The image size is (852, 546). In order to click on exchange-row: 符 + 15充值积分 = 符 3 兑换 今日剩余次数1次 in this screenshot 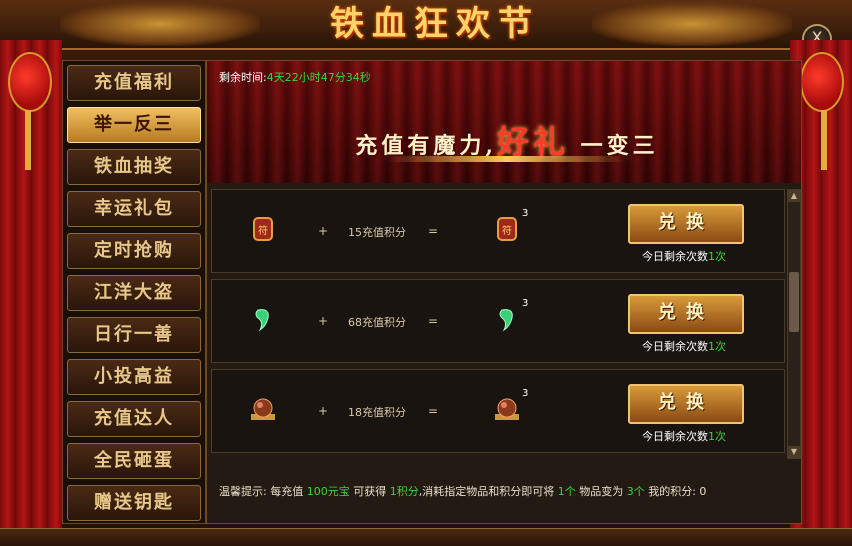, I will do `click(498, 231)`.